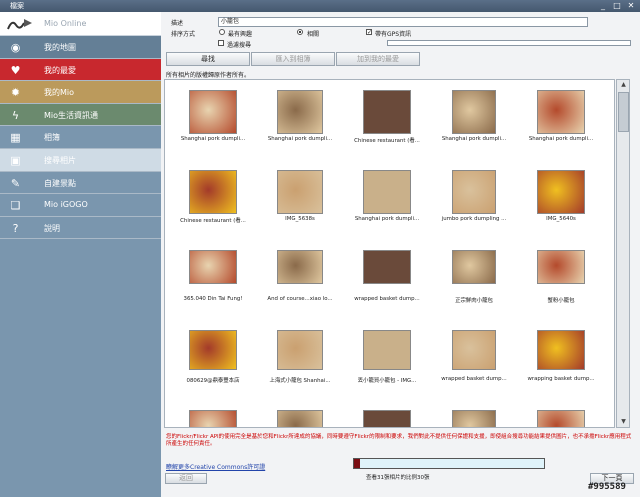 Image resolution: width=640 pixels, height=497 pixels. Describe the element at coordinates (80, 228) in the screenshot. I see `sidebar-item-8: ? 說明` at that location.